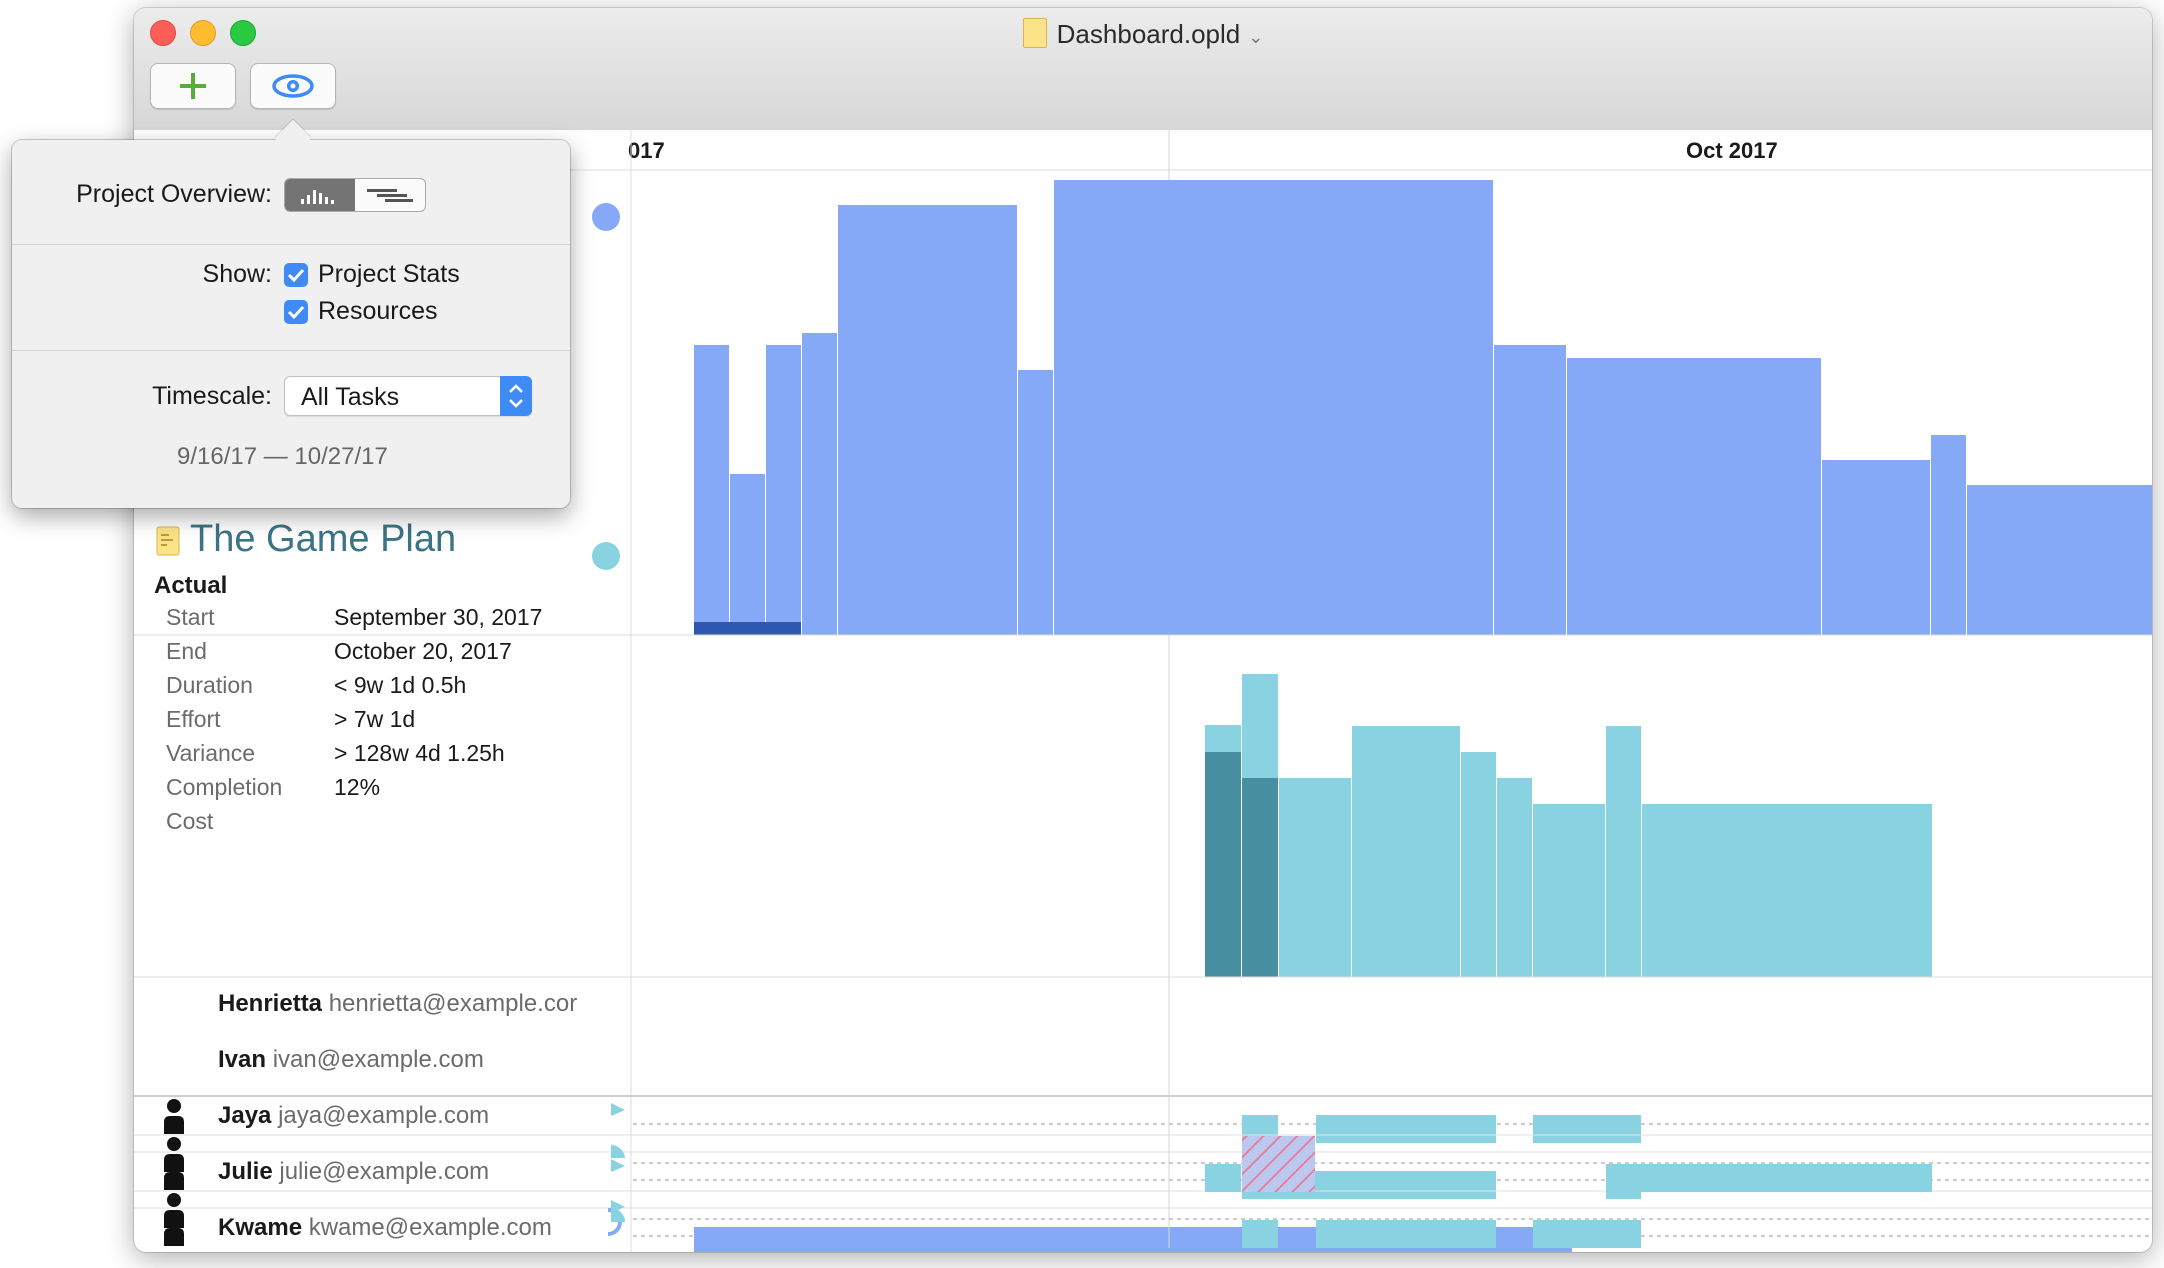 Image resolution: width=2164 pixels, height=1268 pixels. I want to click on stat-label-effort: Effort, so click(193, 719).